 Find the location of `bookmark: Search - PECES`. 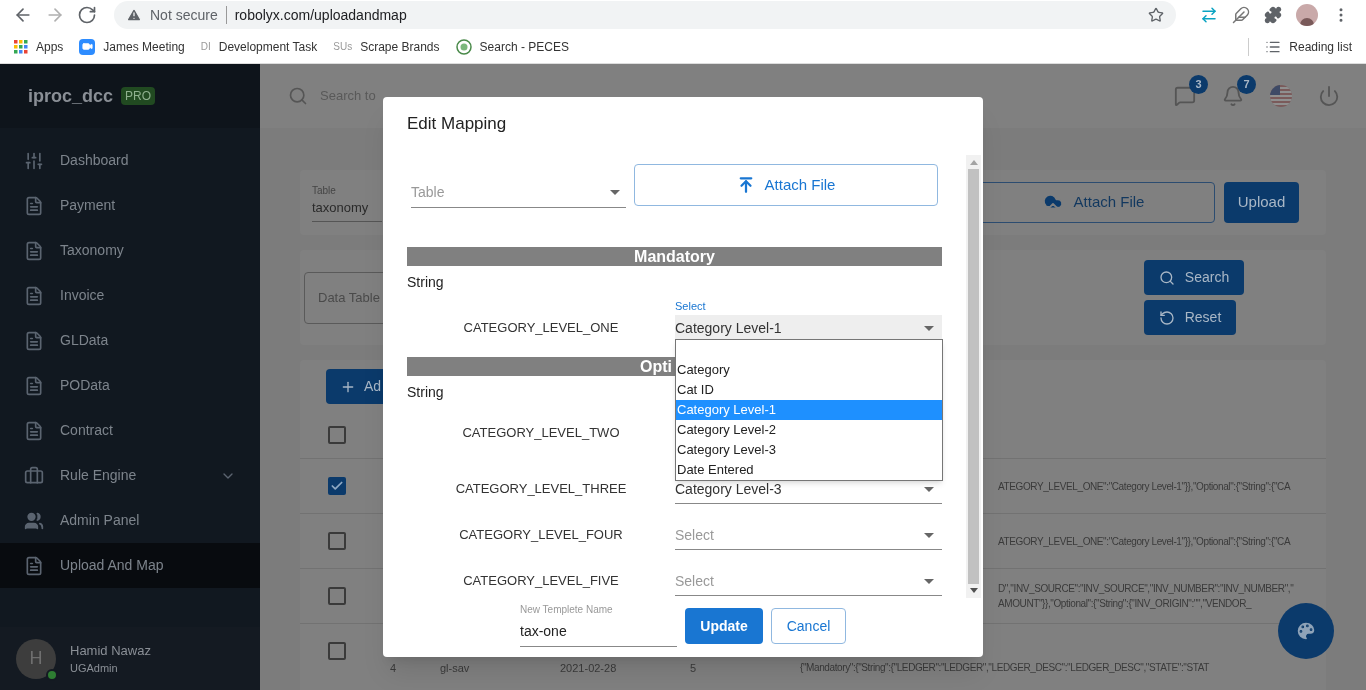

bookmark: Search - PECES is located at coordinates (512, 46).